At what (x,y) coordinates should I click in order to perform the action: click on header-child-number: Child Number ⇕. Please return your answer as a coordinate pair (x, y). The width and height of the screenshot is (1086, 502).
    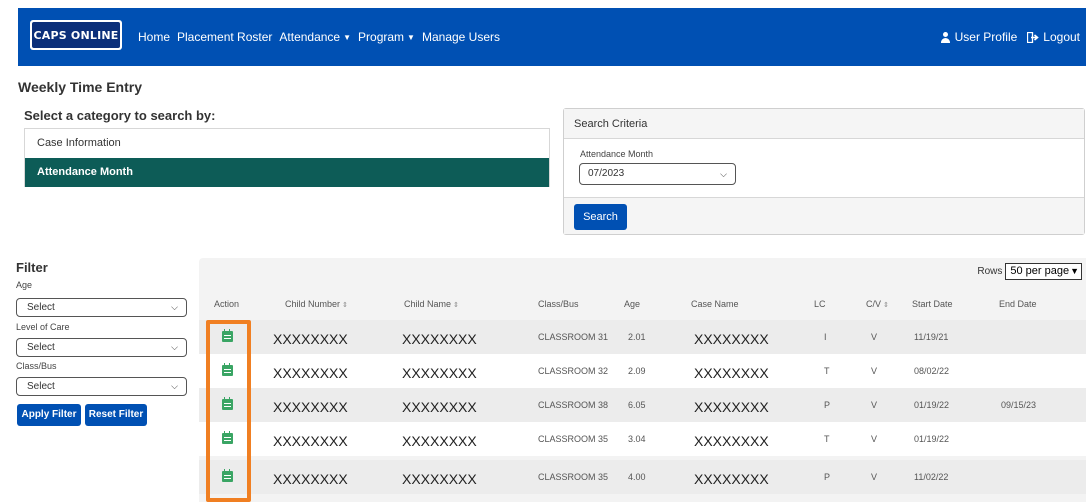
    Looking at the image, I should click on (316, 304).